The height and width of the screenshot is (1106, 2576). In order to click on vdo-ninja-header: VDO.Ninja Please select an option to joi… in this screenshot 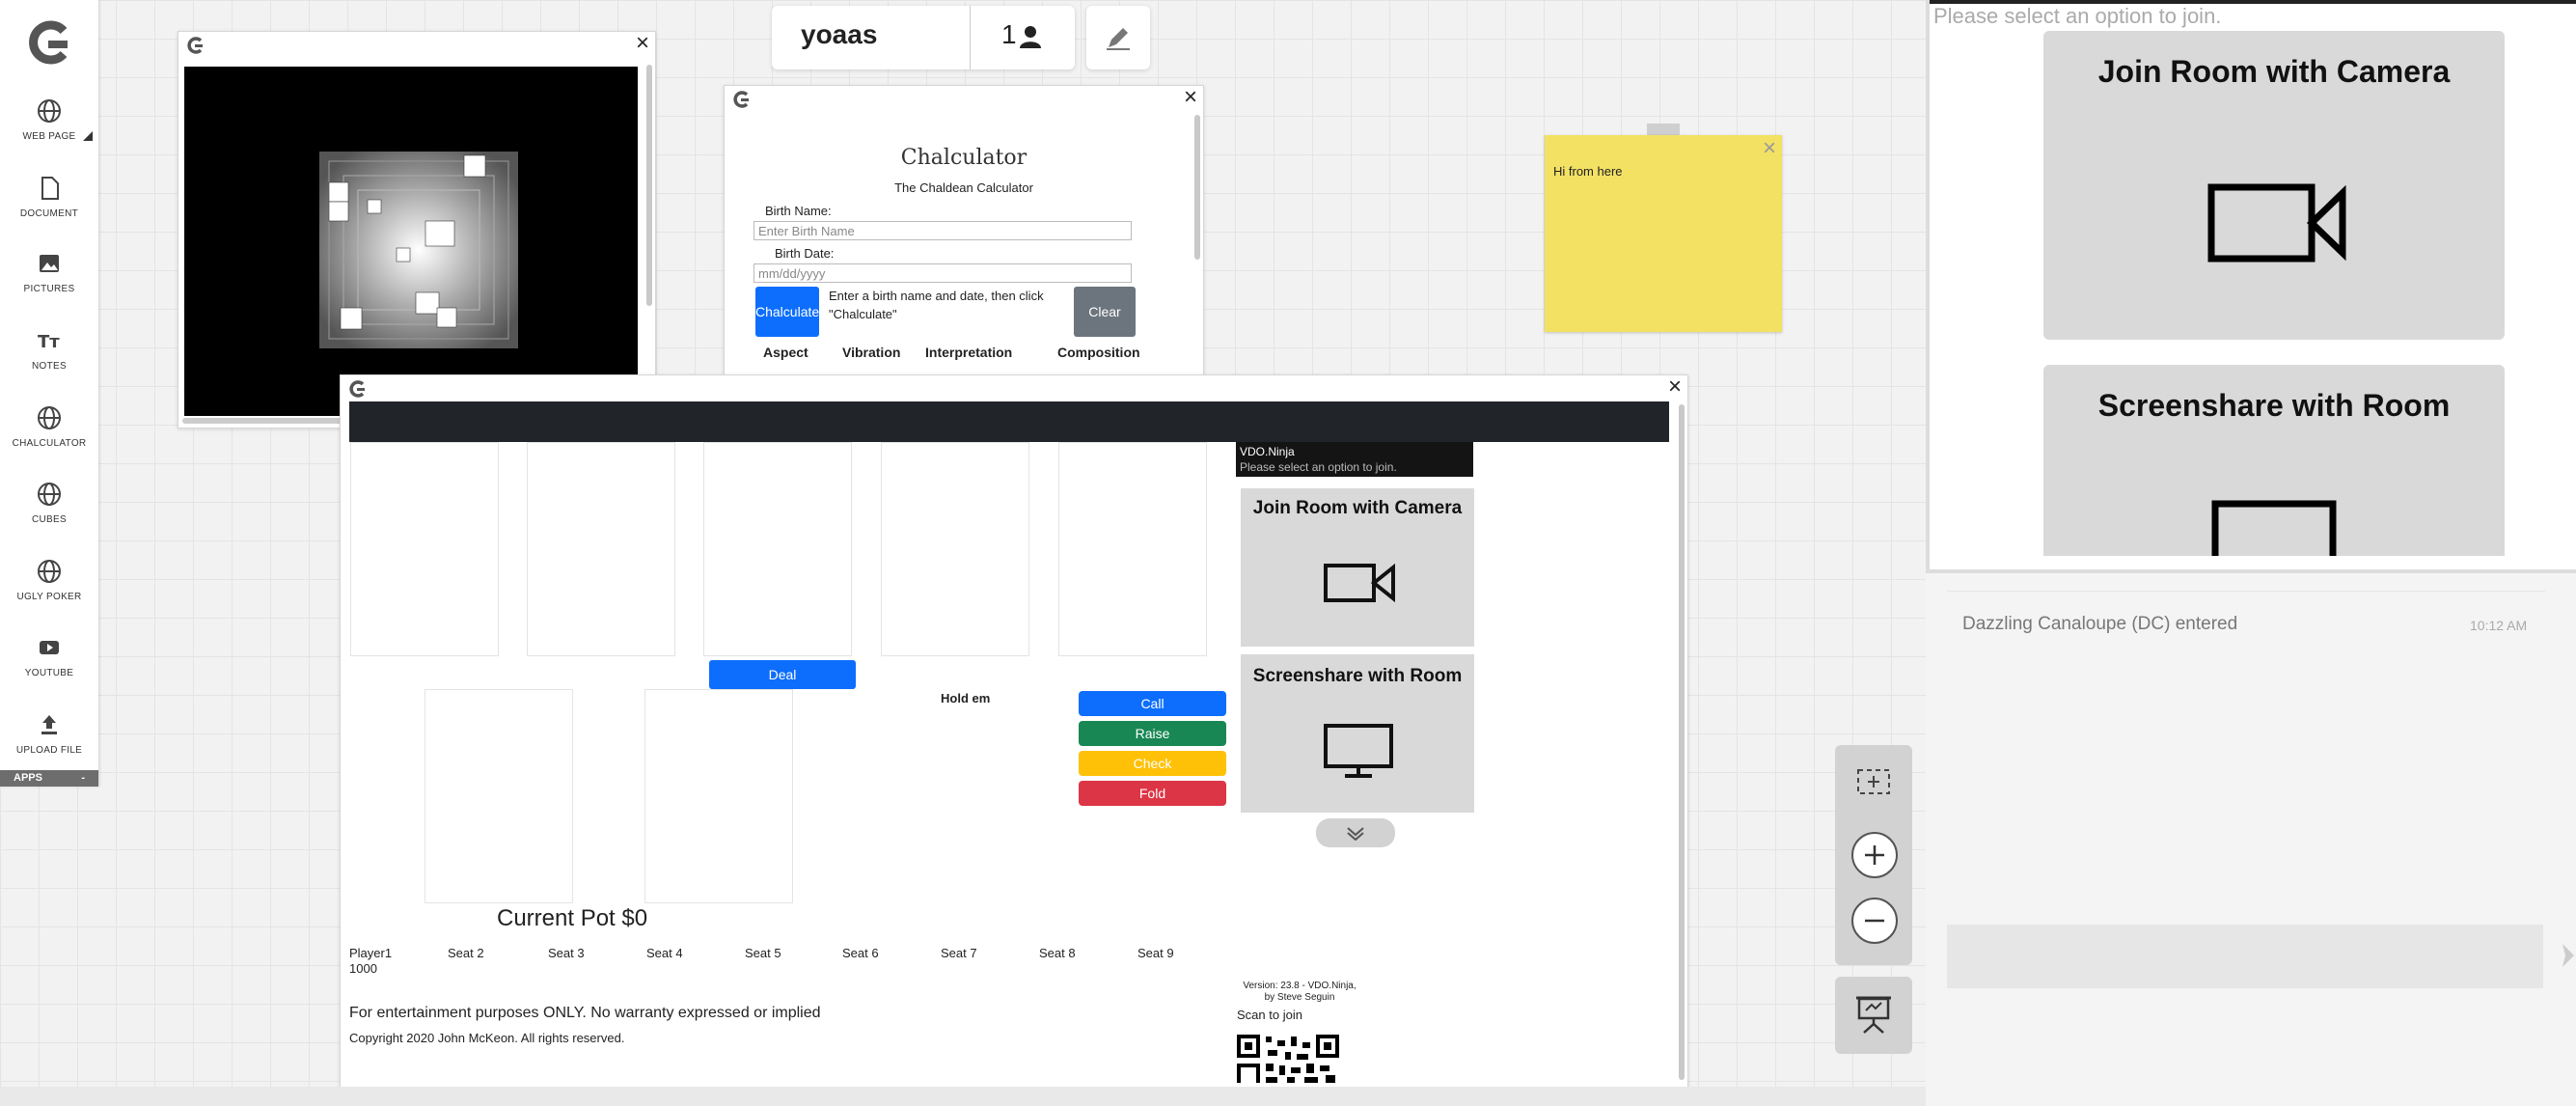, I will do `click(1355, 459)`.